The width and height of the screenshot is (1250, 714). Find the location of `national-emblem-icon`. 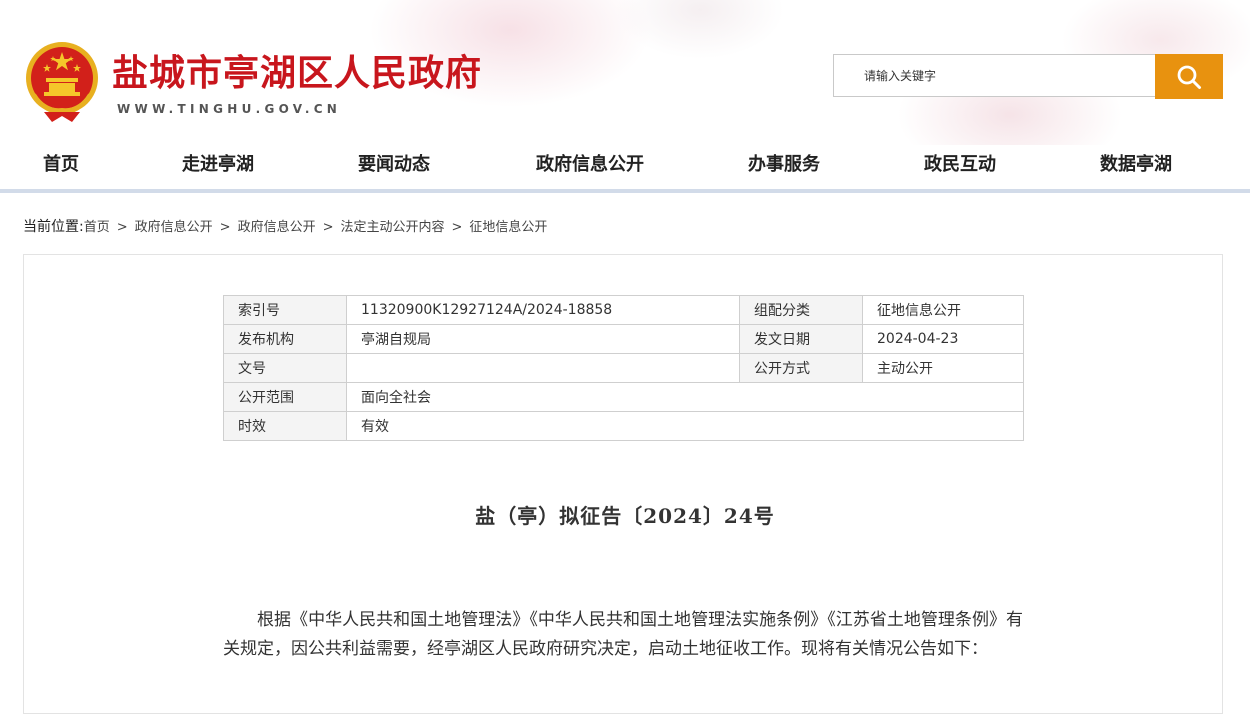

national-emblem-icon is located at coordinates (62, 82).